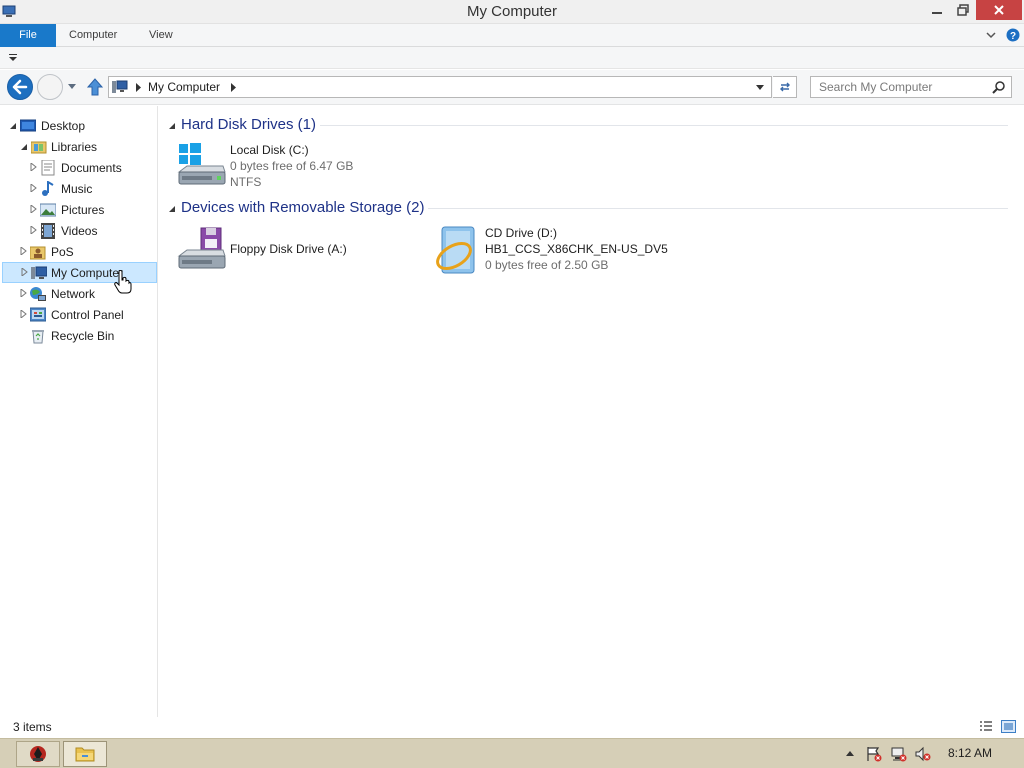 Image resolution: width=1024 pixels, height=768 pixels. I want to click on close-icon, so click(999, 10).